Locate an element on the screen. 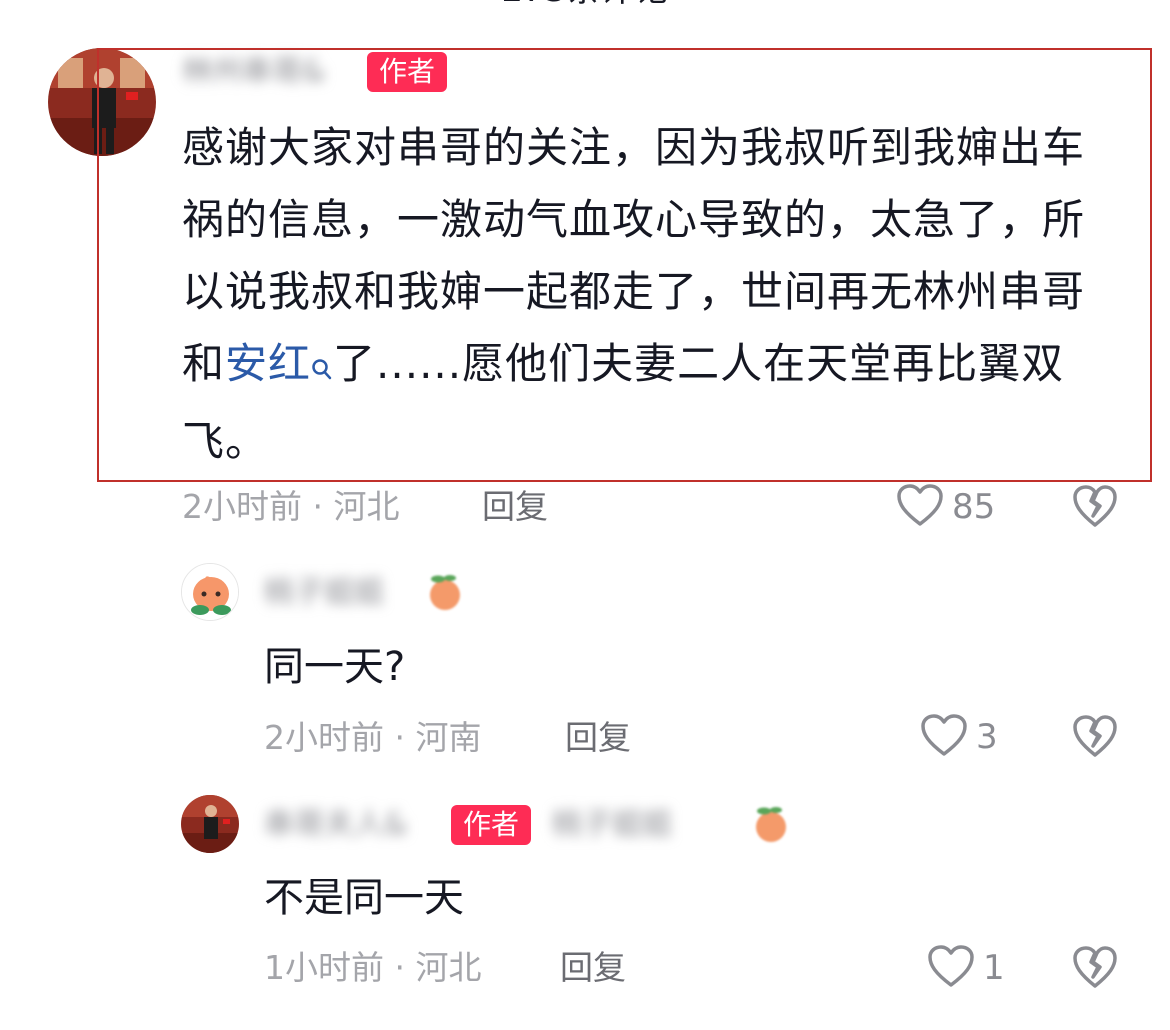 The height and width of the screenshot is (1030, 1170). comment-count-header: 273条评论 is located at coordinates (585, 5).